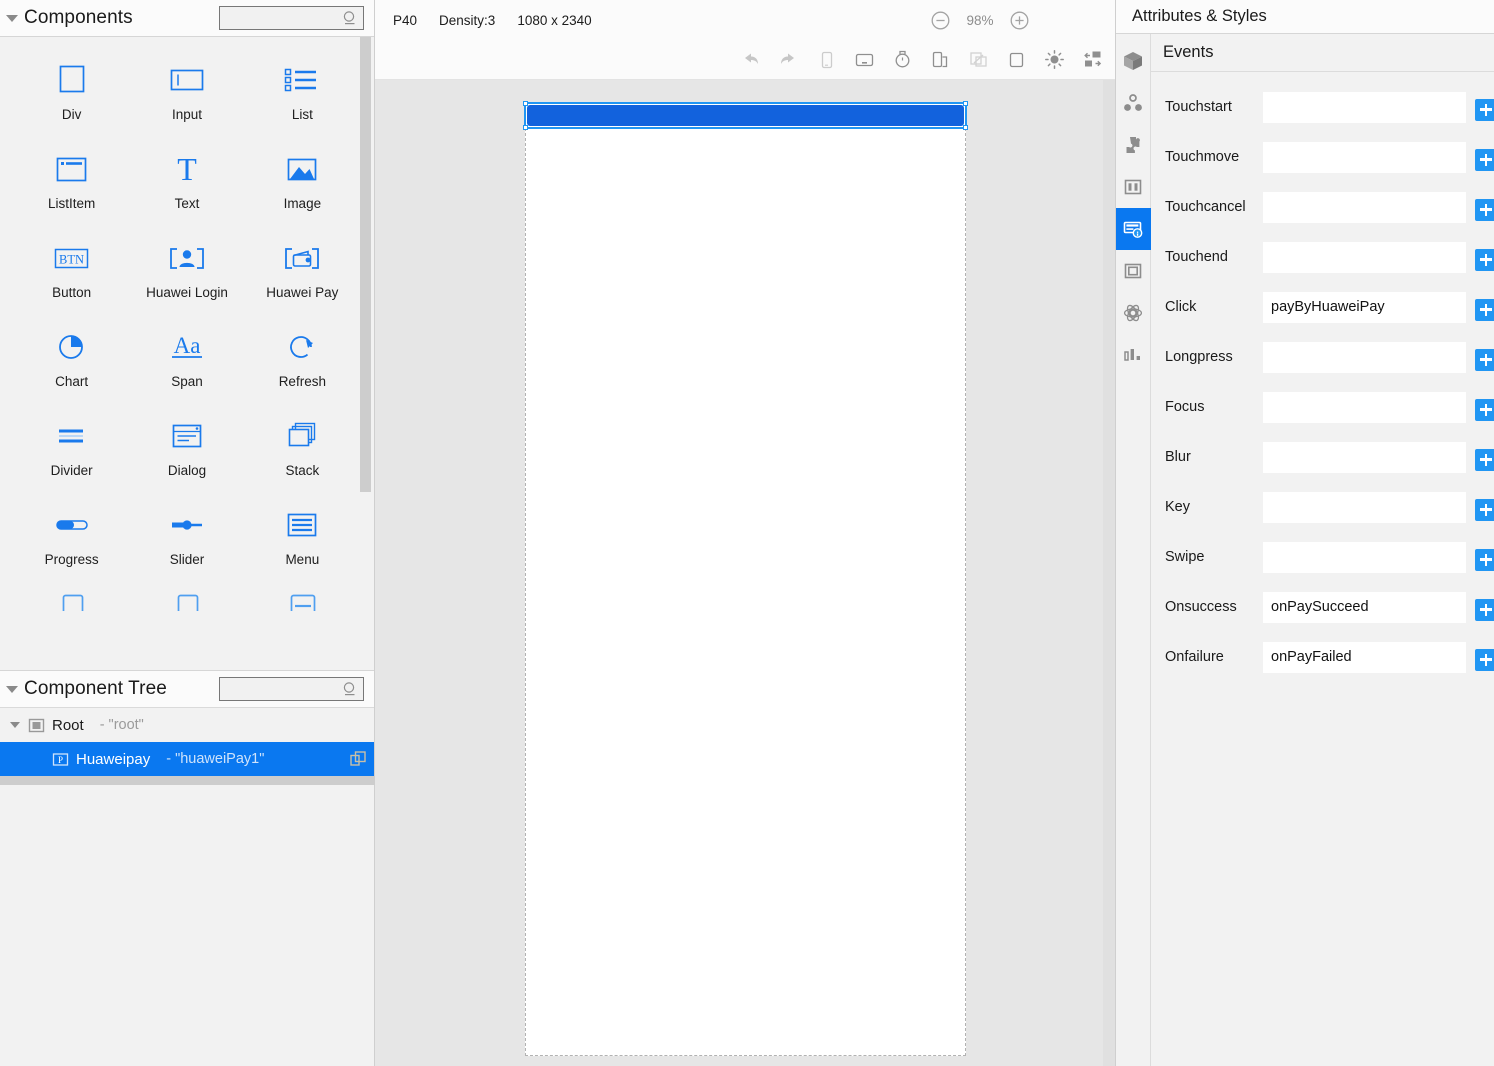  I want to click on components-collapse-caret, so click(12, 18).